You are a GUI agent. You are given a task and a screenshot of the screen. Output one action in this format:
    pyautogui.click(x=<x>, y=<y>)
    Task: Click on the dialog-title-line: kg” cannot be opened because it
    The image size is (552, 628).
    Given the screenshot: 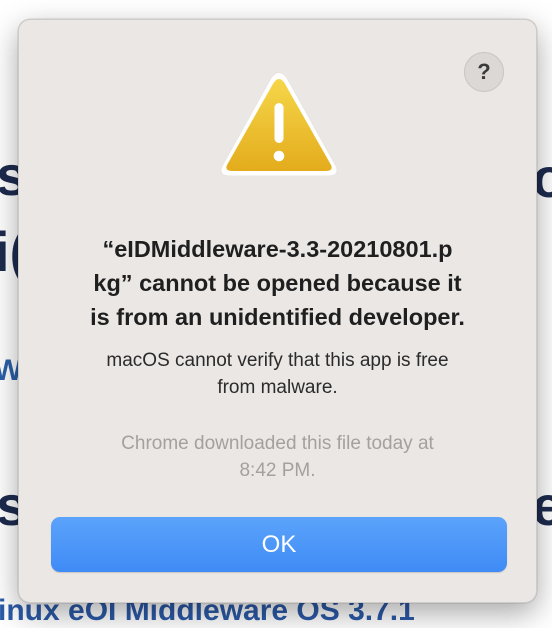 What is the action you would take?
    pyautogui.click(x=277, y=283)
    